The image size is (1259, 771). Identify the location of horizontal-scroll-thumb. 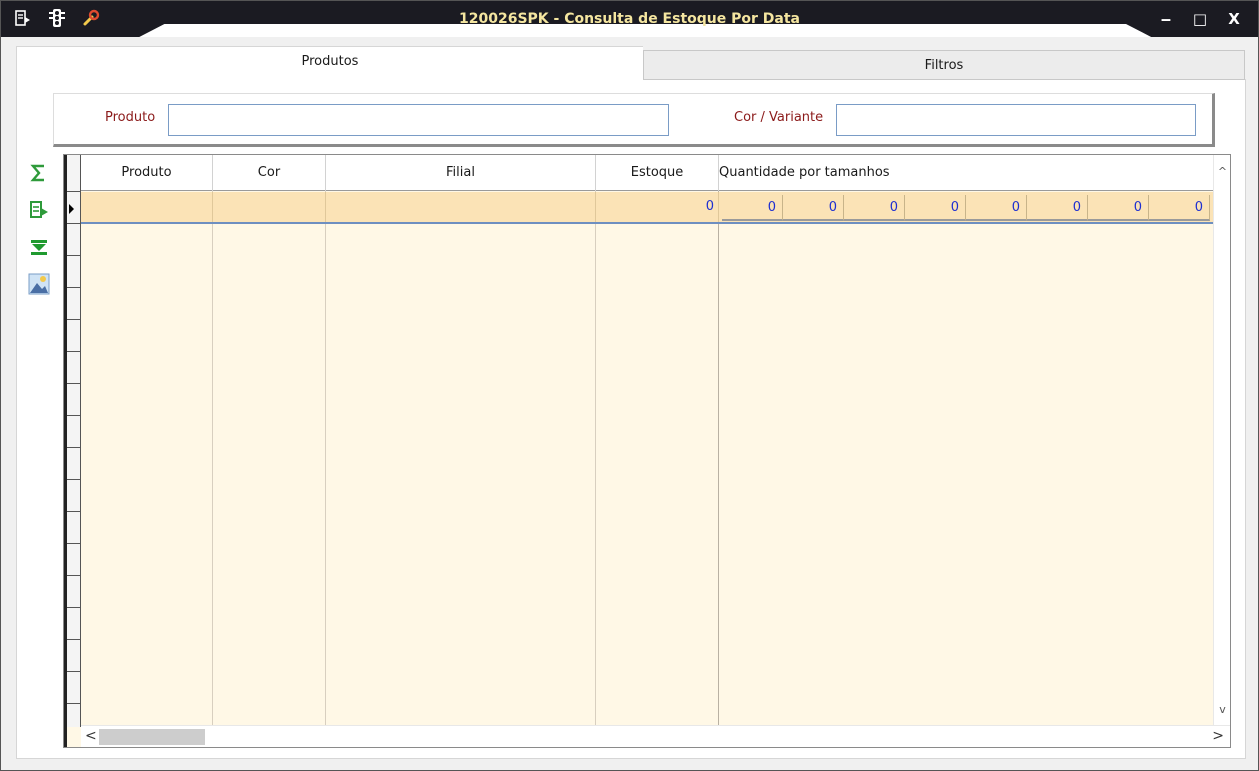
(152, 737).